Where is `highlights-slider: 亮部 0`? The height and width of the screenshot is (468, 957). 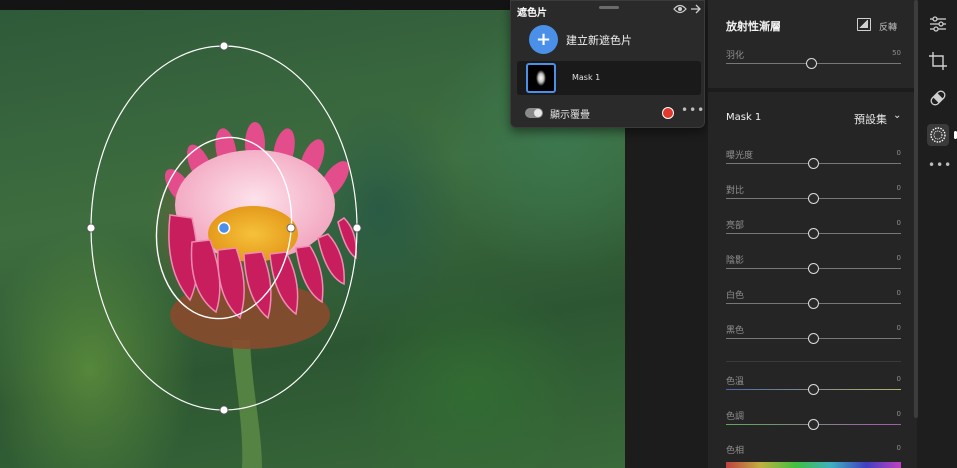
highlights-slider: 亮部 0 is located at coordinates (813, 231).